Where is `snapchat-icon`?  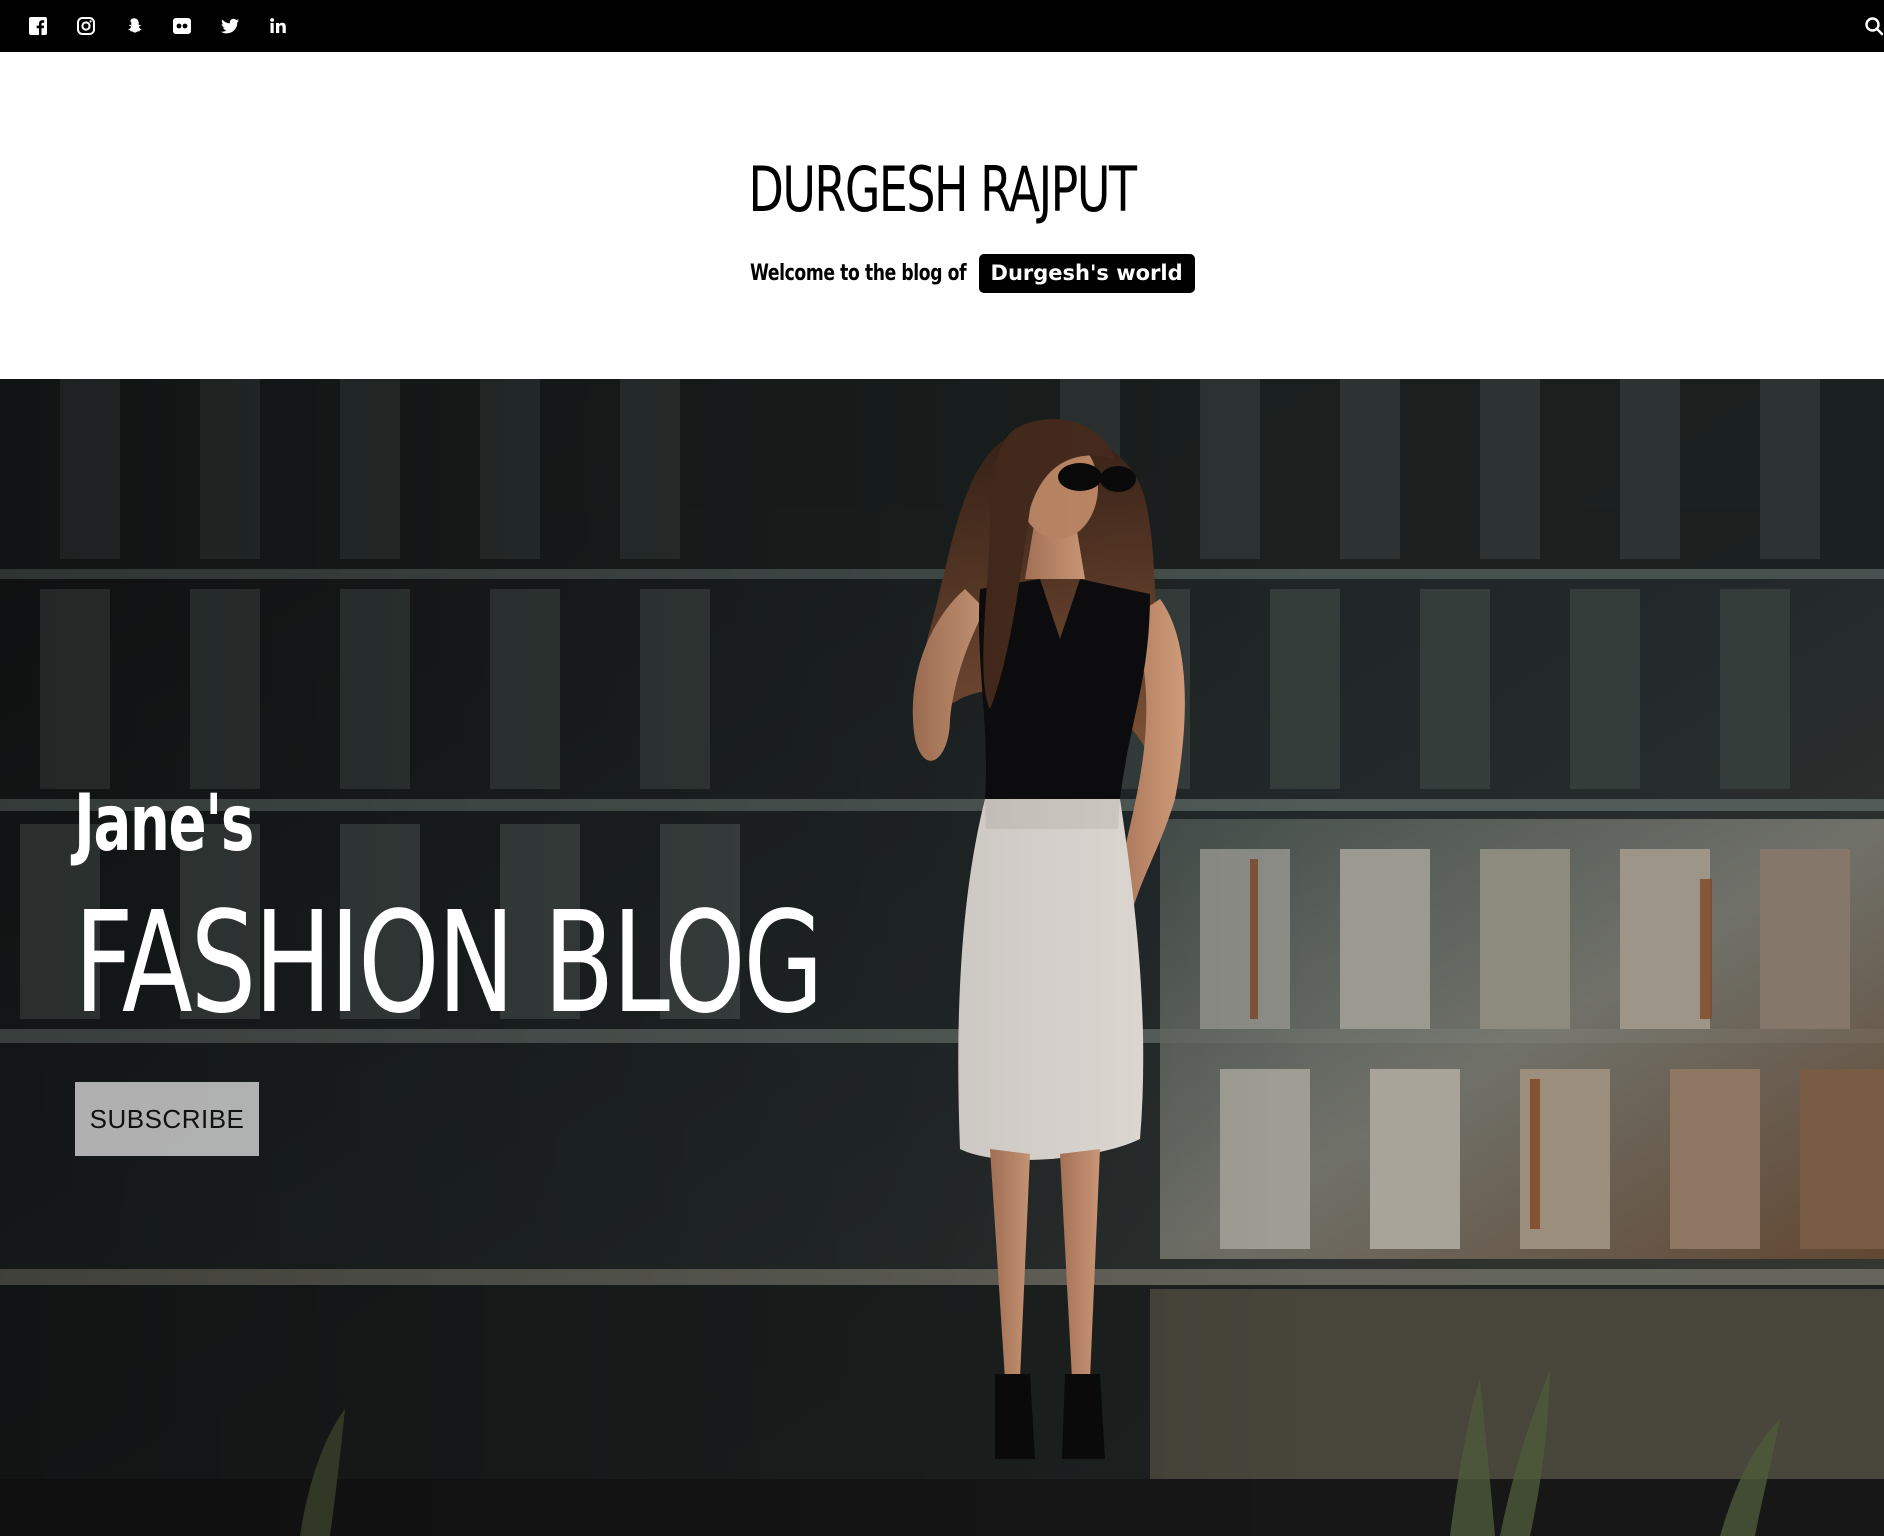
snapchat-icon is located at coordinates (134, 26).